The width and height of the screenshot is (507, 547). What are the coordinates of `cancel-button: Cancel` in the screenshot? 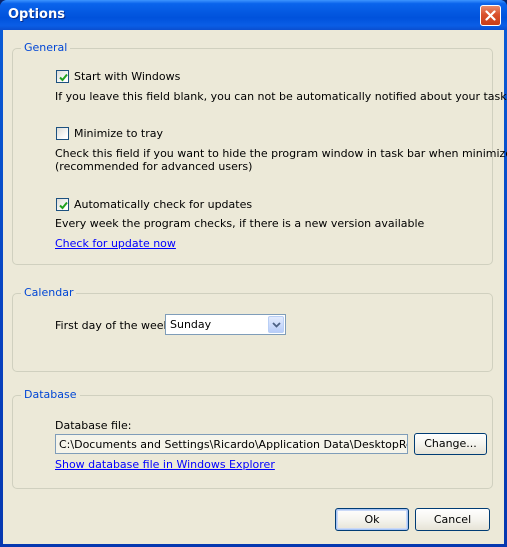 It's located at (452, 519).